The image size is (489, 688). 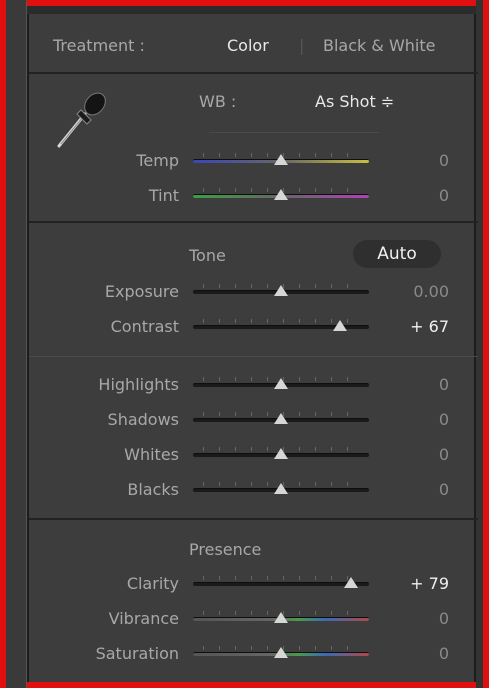 I want to click on temp-value: 0, so click(x=419, y=161).